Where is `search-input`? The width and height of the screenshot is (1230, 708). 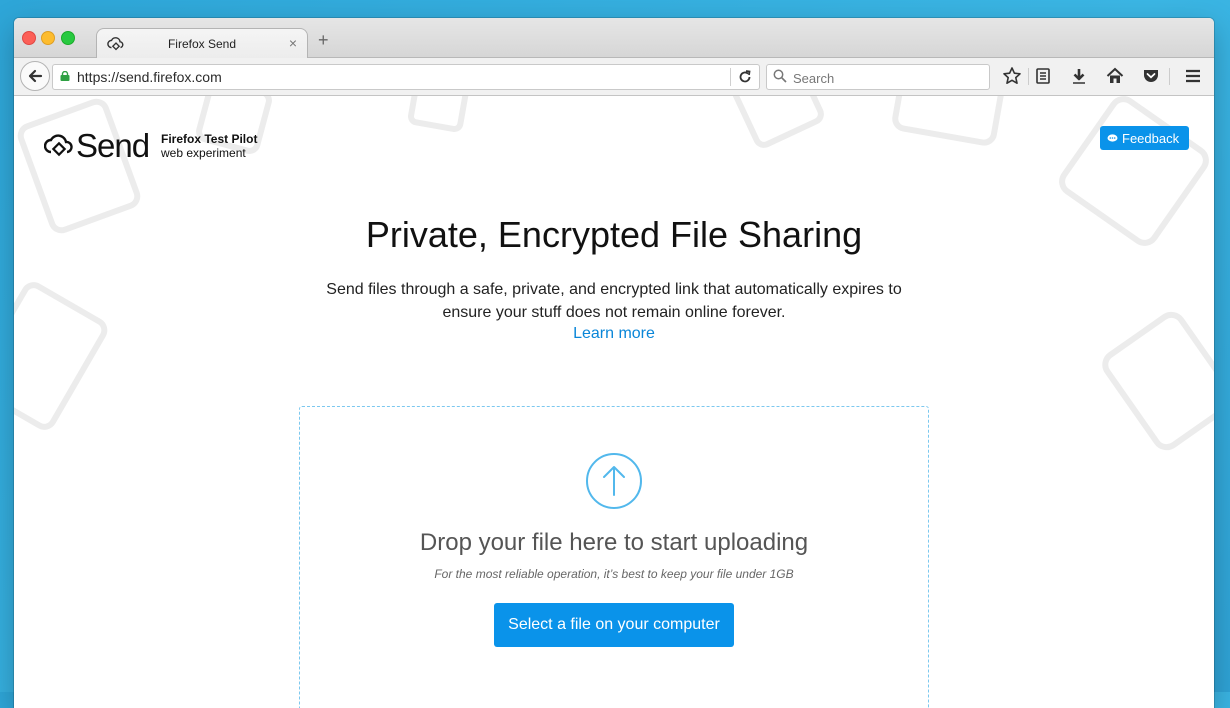
search-input is located at coordinates (888, 78).